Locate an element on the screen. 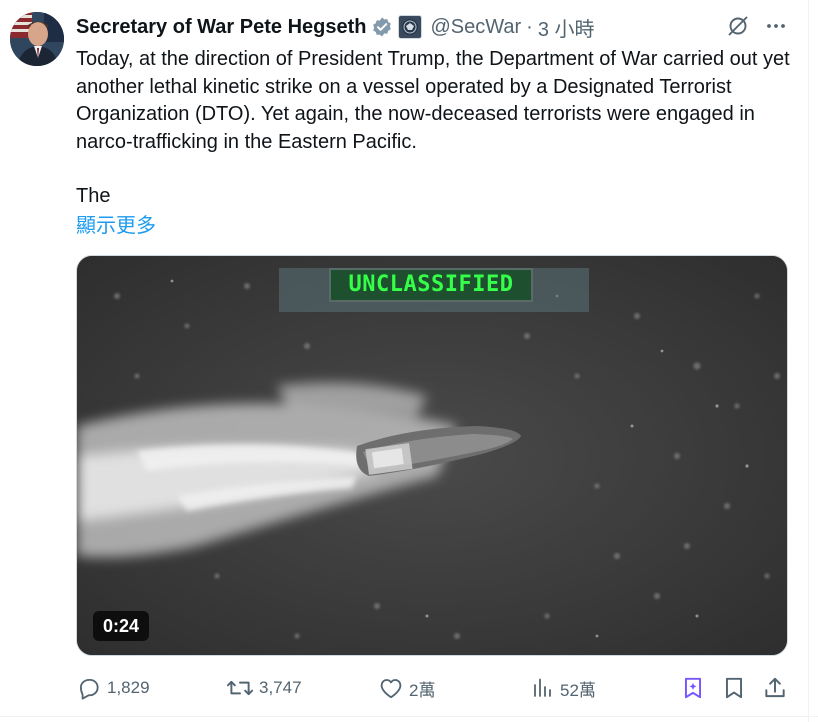  bookmark-icon is located at coordinates (734, 688).